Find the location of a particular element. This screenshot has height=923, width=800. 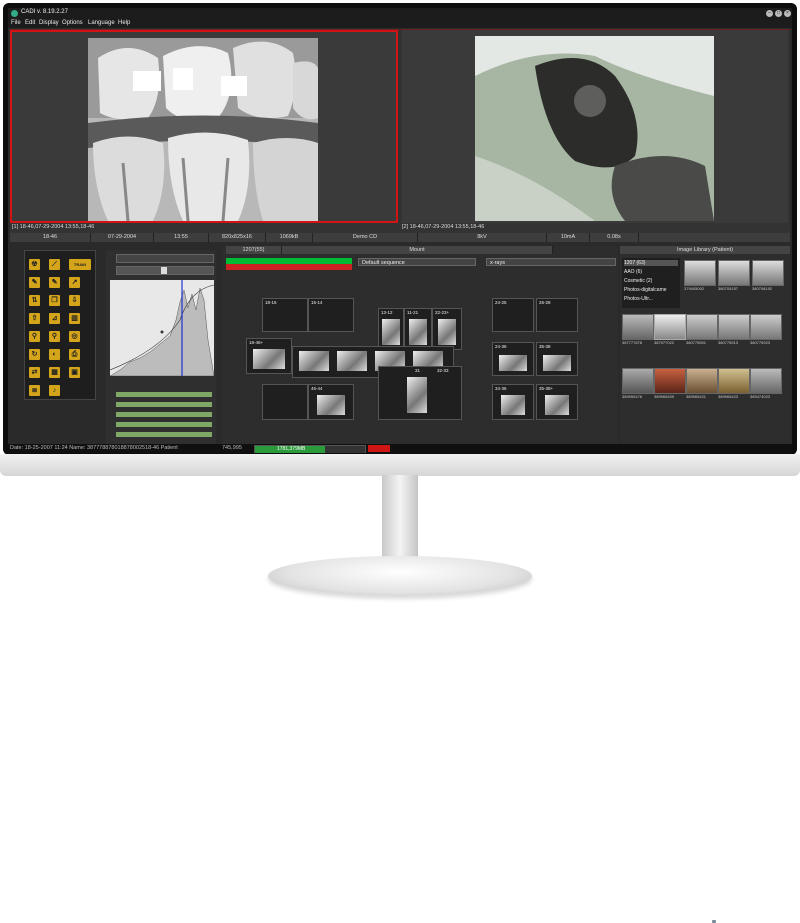

upload-icon: ⇧ is located at coordinates (34, 318).